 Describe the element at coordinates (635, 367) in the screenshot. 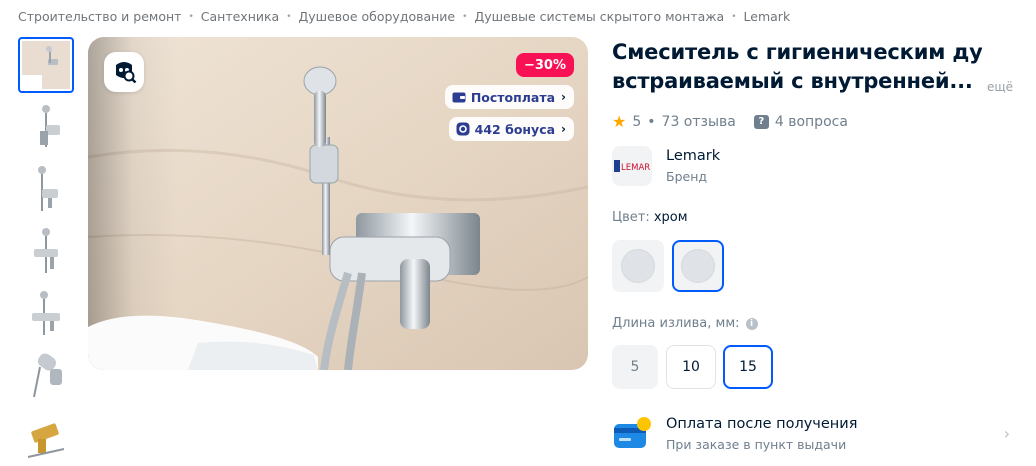

I see `length-option-5: 5` at that location.